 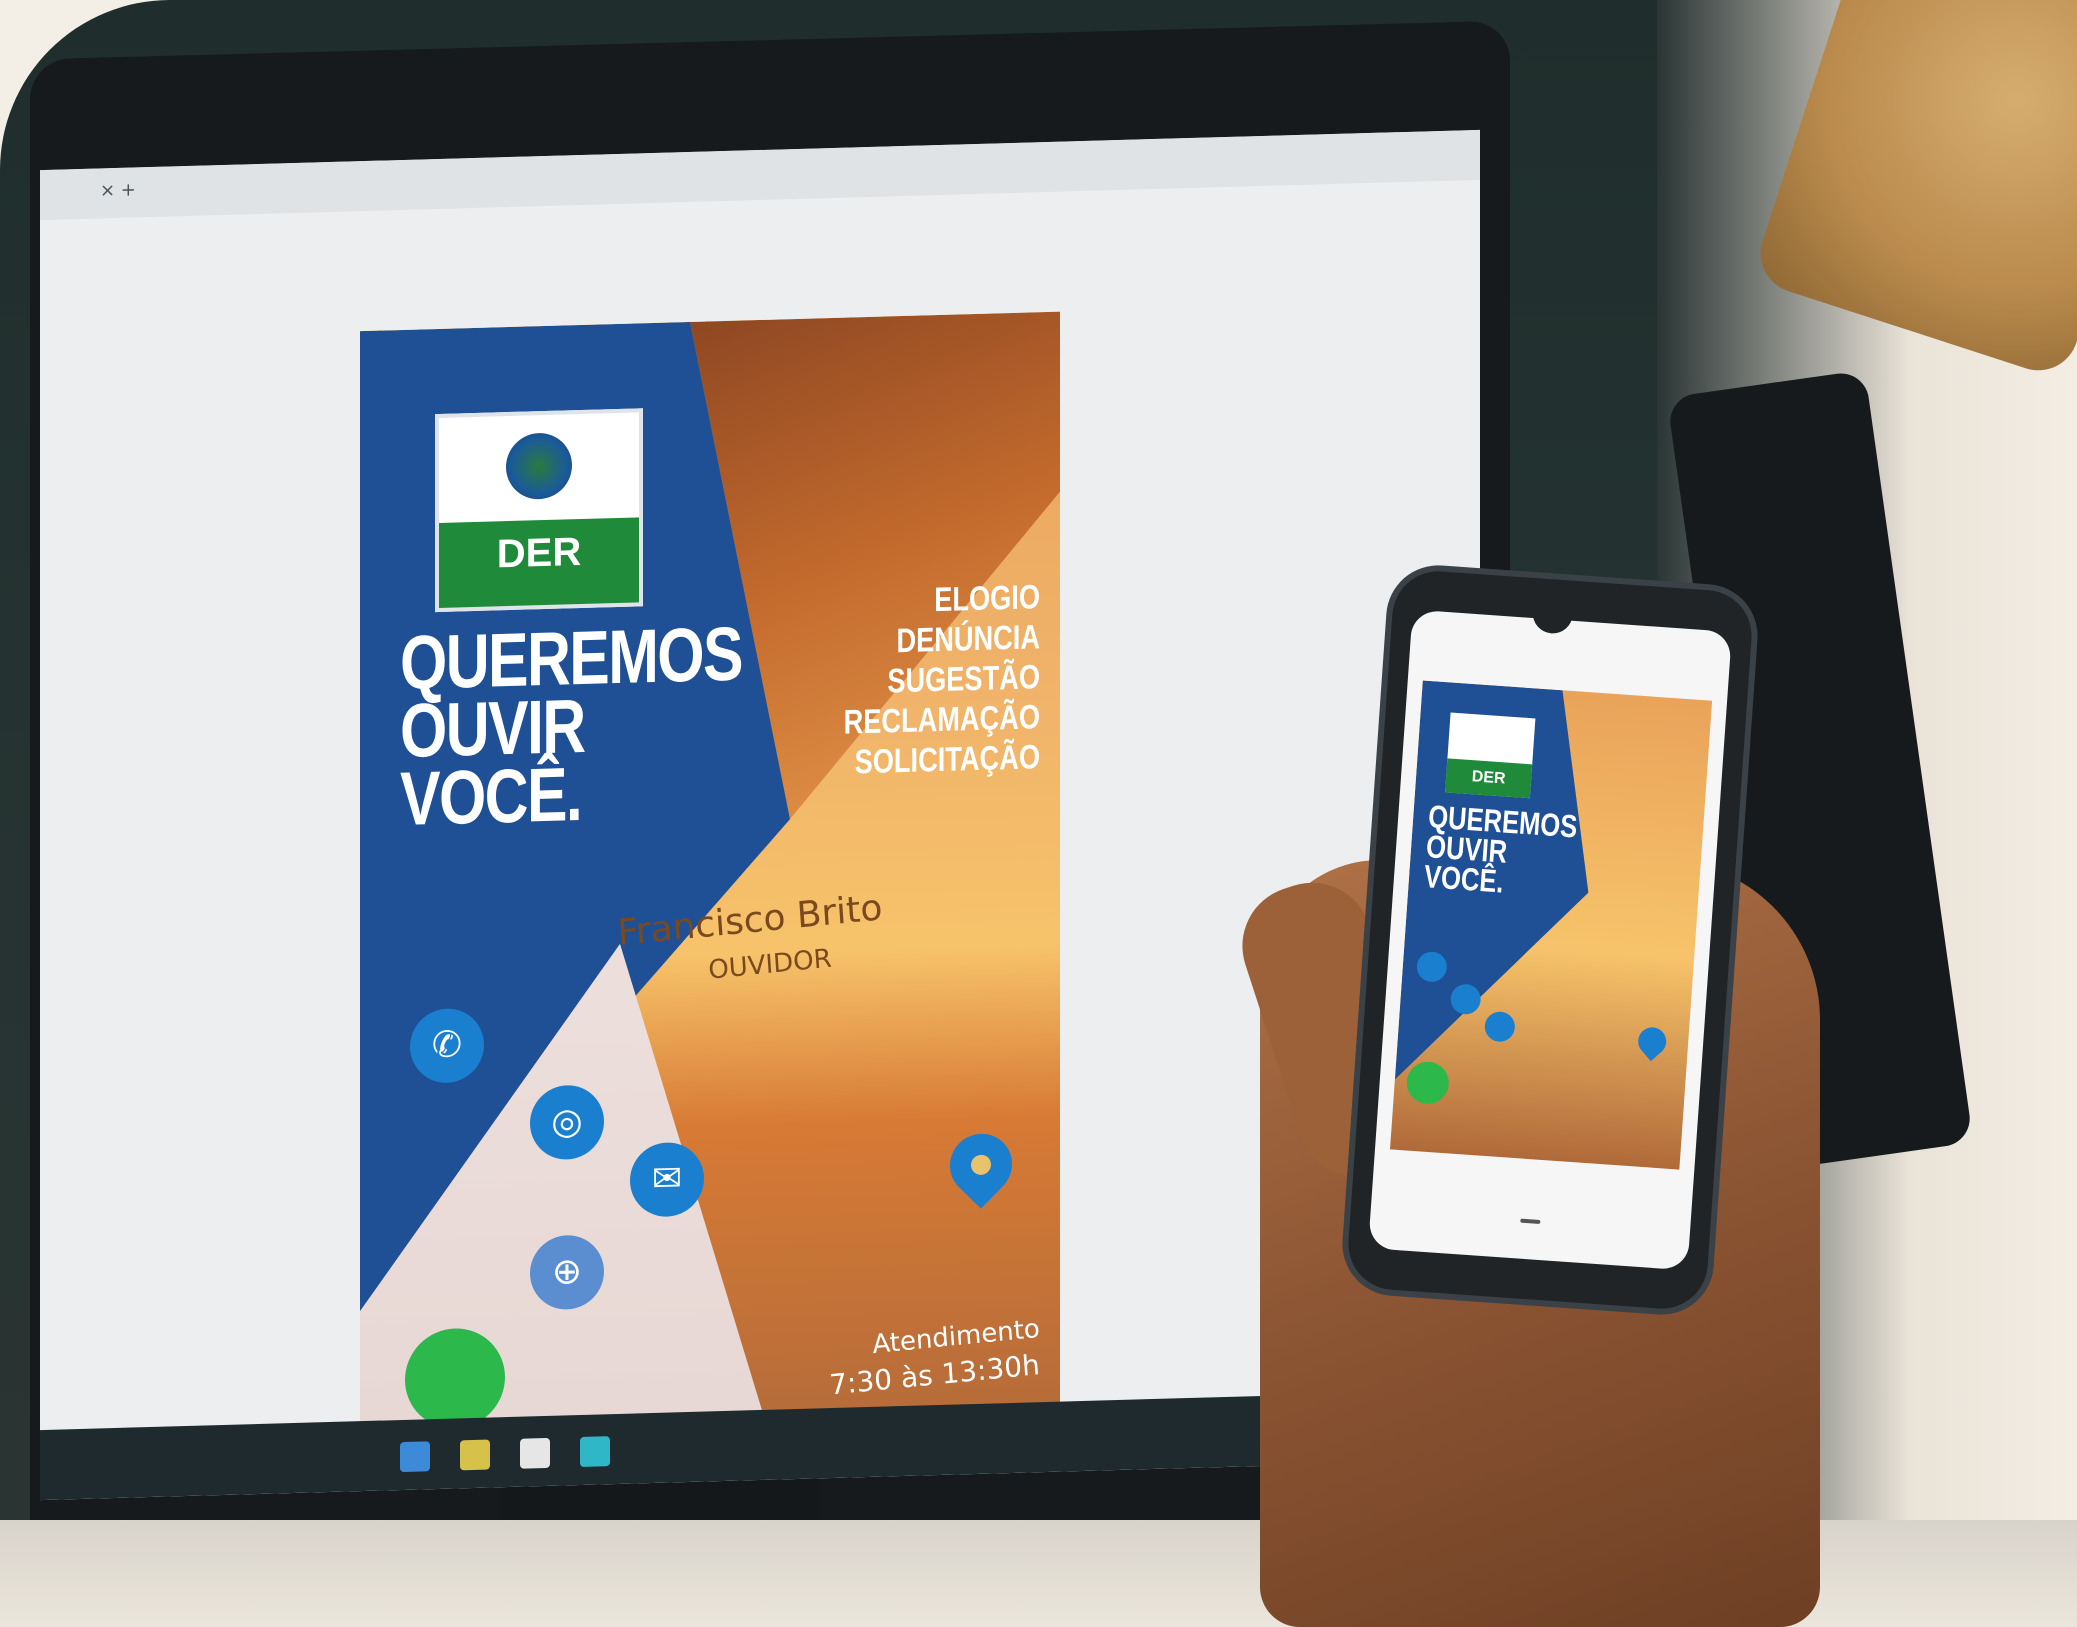 I want to click on phone-email-icon, so click(x=1499, y=1026).